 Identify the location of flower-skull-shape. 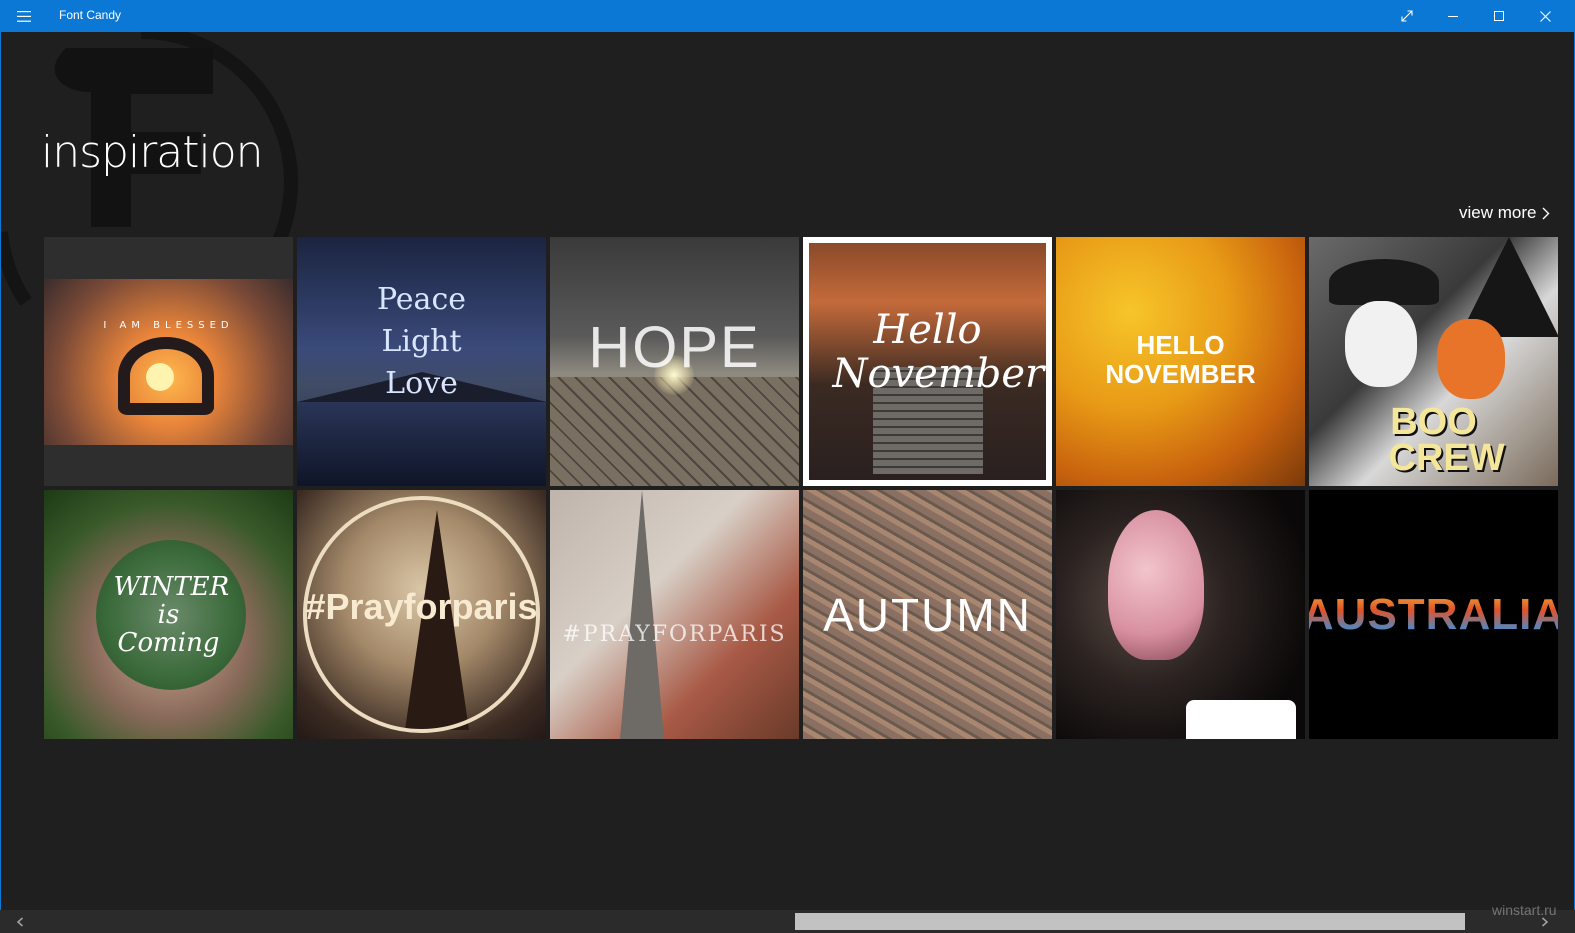
(1156, 585).